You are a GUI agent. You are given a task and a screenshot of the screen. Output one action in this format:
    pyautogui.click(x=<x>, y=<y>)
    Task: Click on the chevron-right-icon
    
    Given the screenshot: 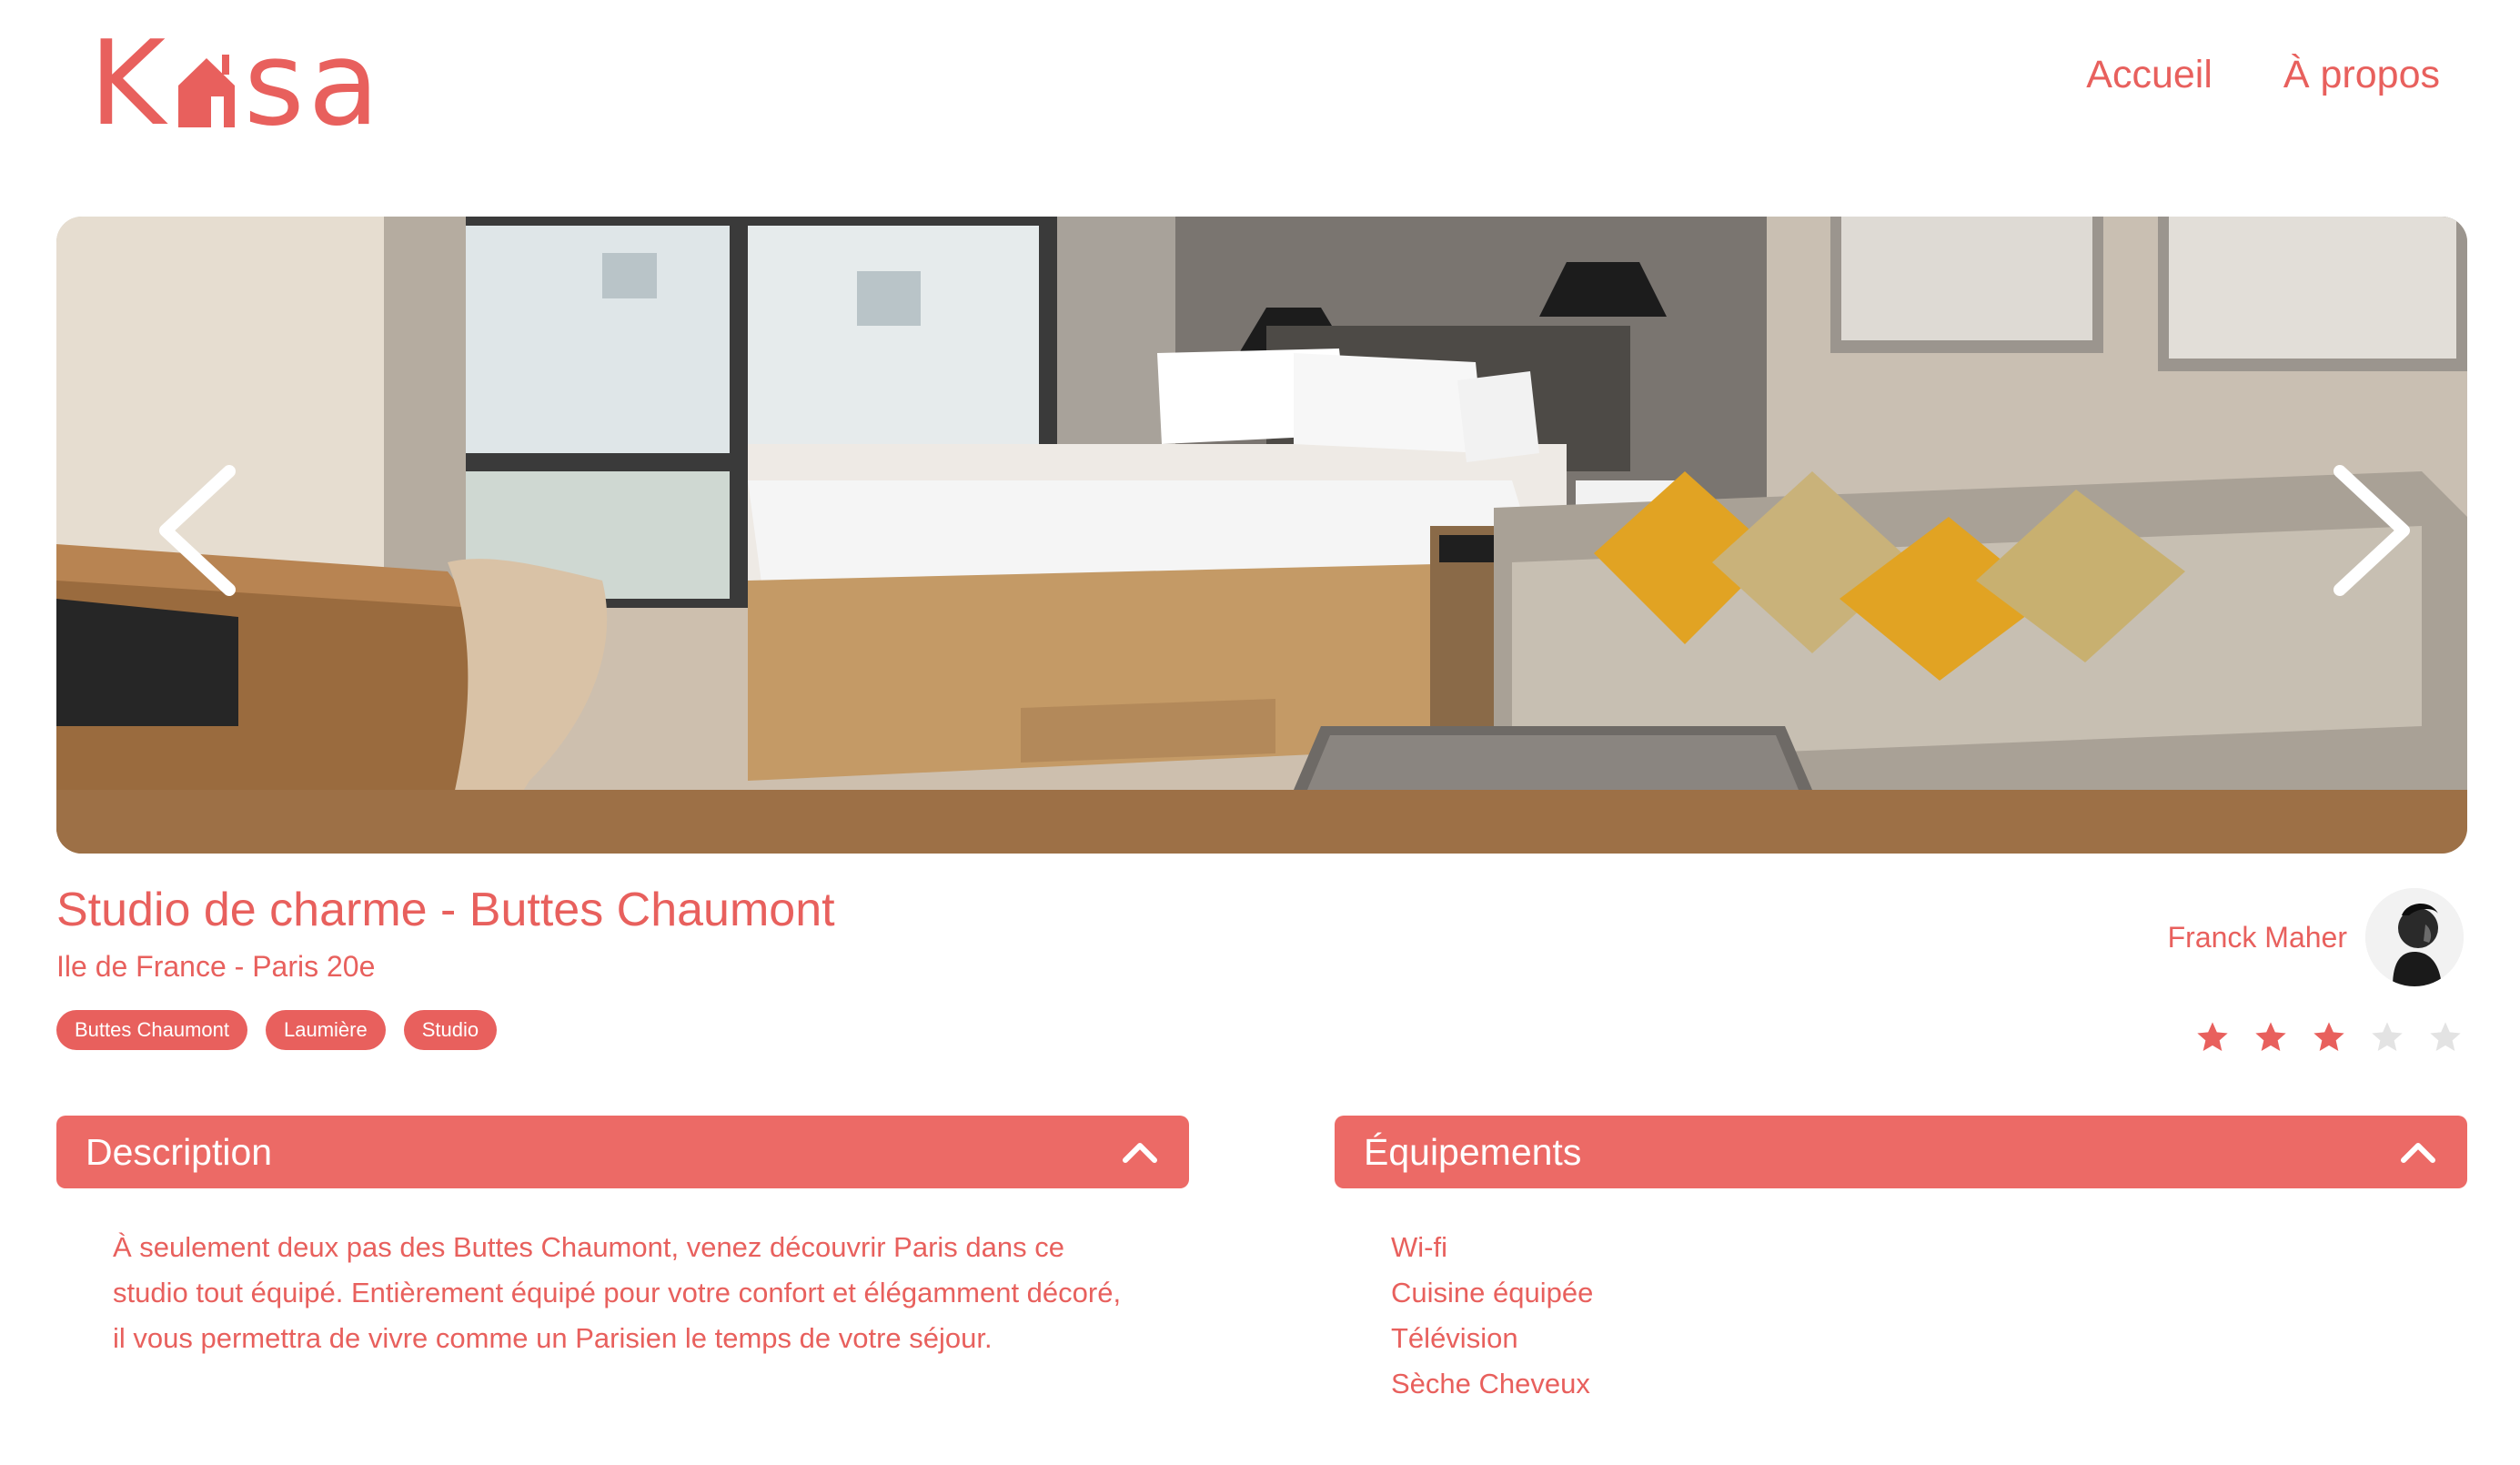 What is the action you would take?
    pyautogui.click(x=2372, y=530)
    